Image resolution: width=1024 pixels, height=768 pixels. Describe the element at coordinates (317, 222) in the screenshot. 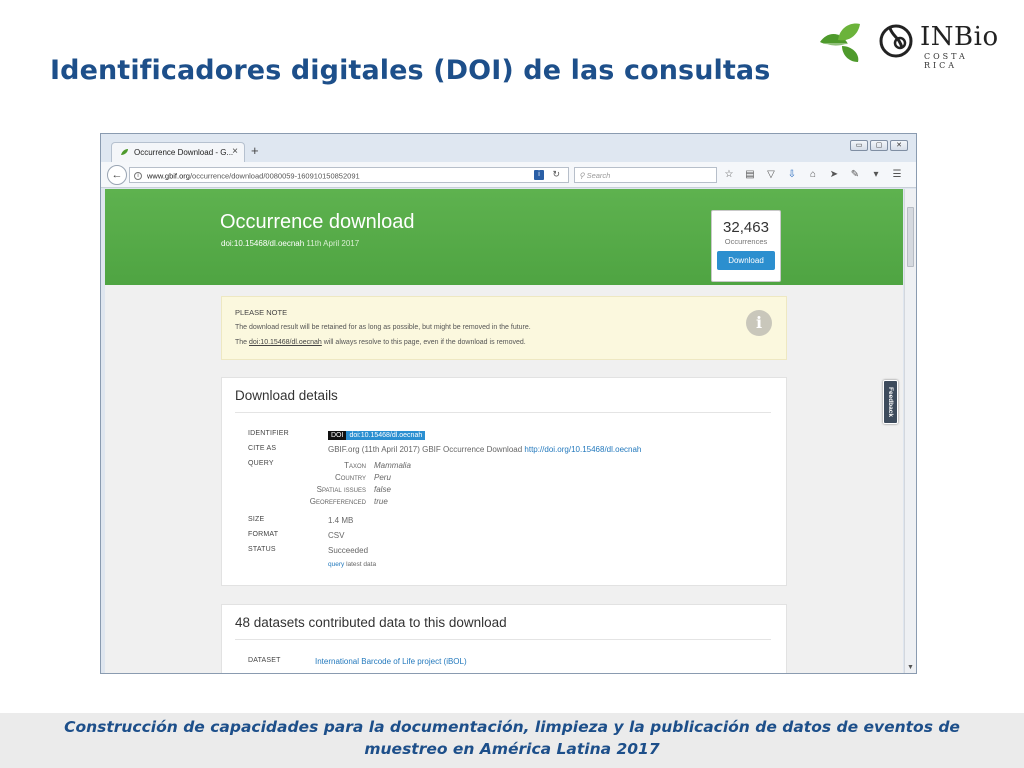

I see `hero-title: Occurrence download` at that location.